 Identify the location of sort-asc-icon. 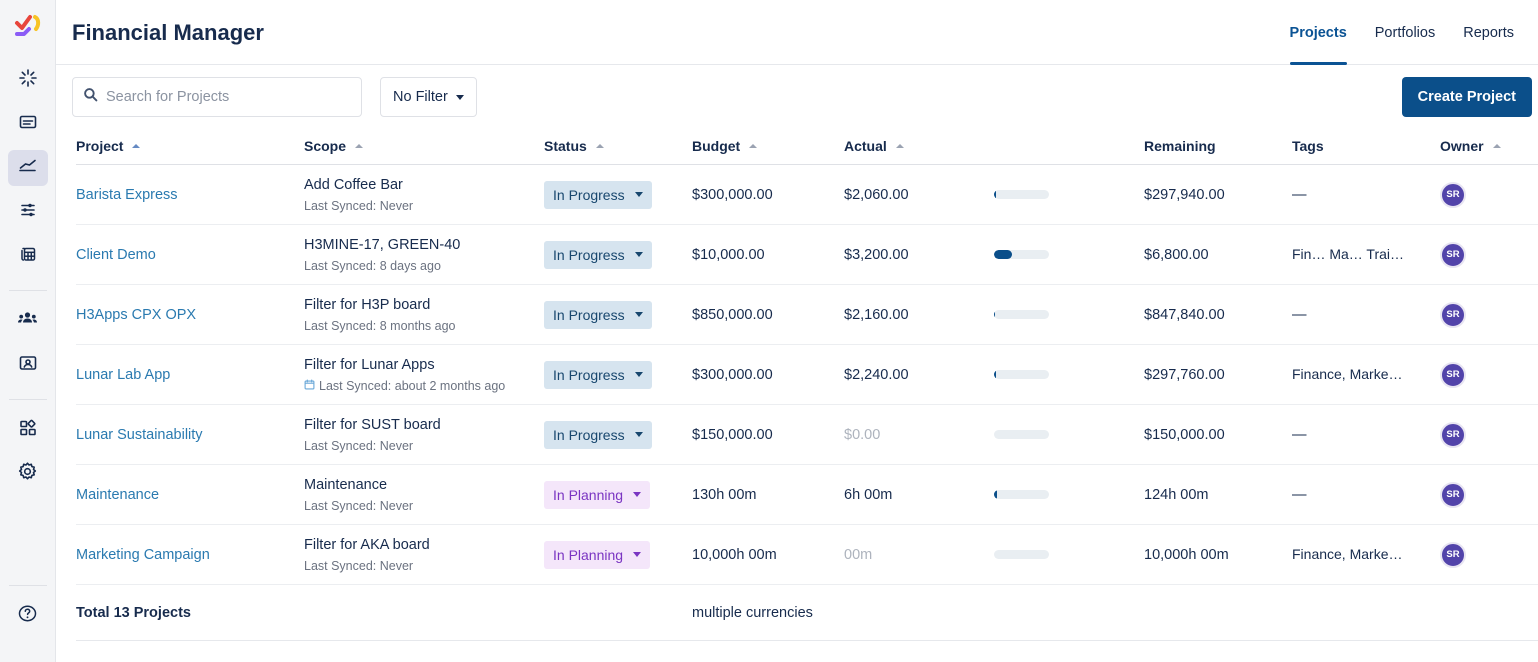
(753, 145).